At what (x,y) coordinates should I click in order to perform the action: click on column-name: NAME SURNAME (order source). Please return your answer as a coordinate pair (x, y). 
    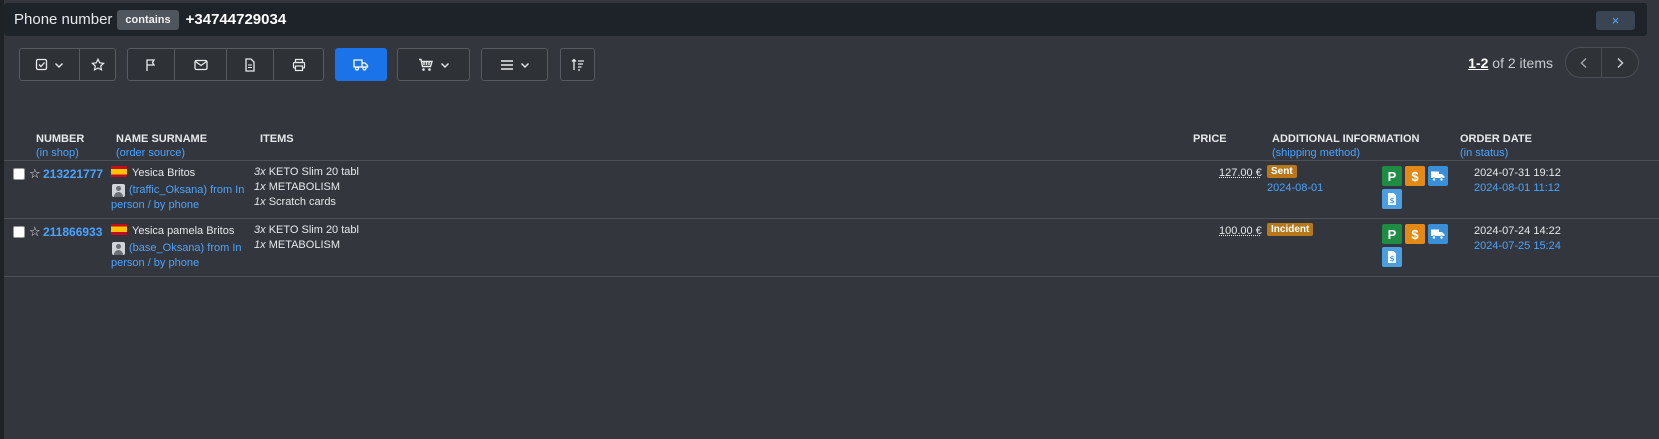
    Looking at the image, I should click on (161, 146).